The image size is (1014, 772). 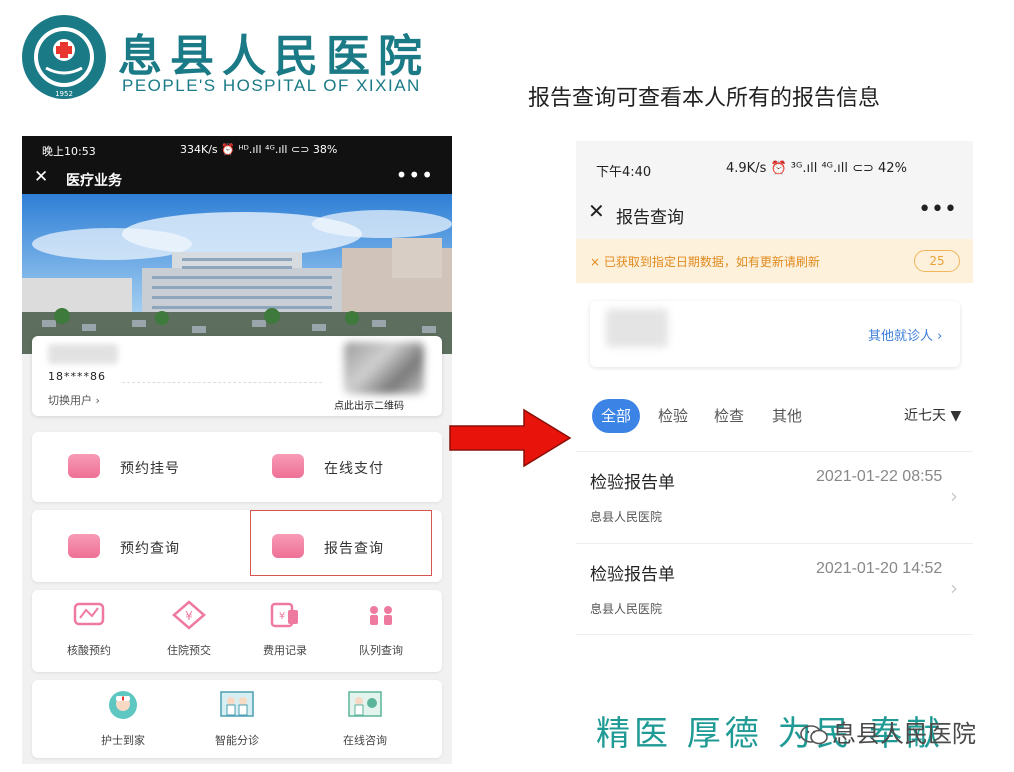 What do you see at coordinates (673, 416) in the screenshot?
I see `tab-lab: 检验` at bounding box center [673, 416].